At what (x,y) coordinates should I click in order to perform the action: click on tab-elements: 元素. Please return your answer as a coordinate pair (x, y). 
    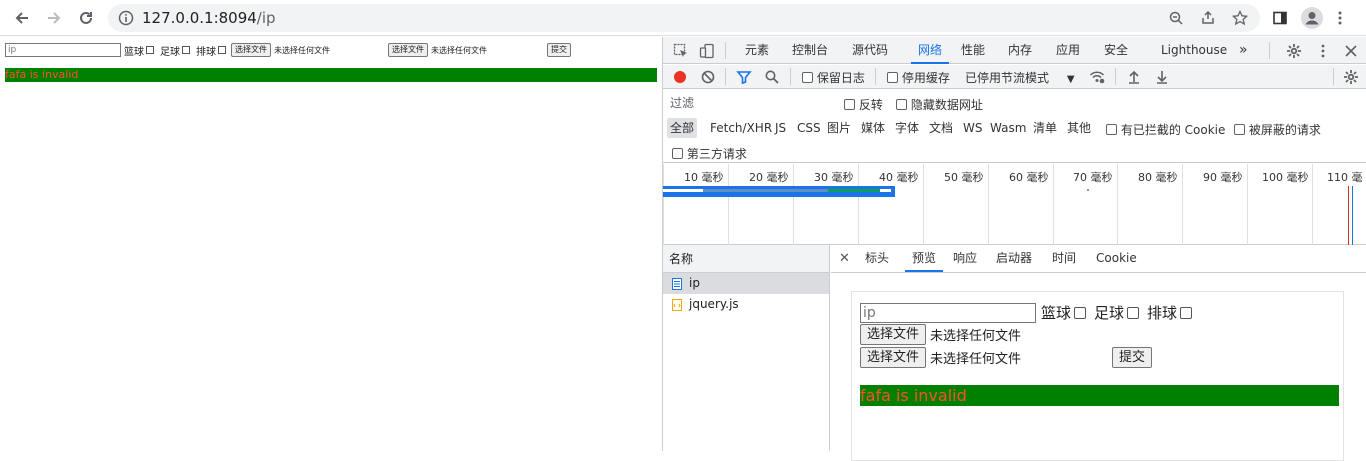
    Looking at the image, I should click on (757, 50).